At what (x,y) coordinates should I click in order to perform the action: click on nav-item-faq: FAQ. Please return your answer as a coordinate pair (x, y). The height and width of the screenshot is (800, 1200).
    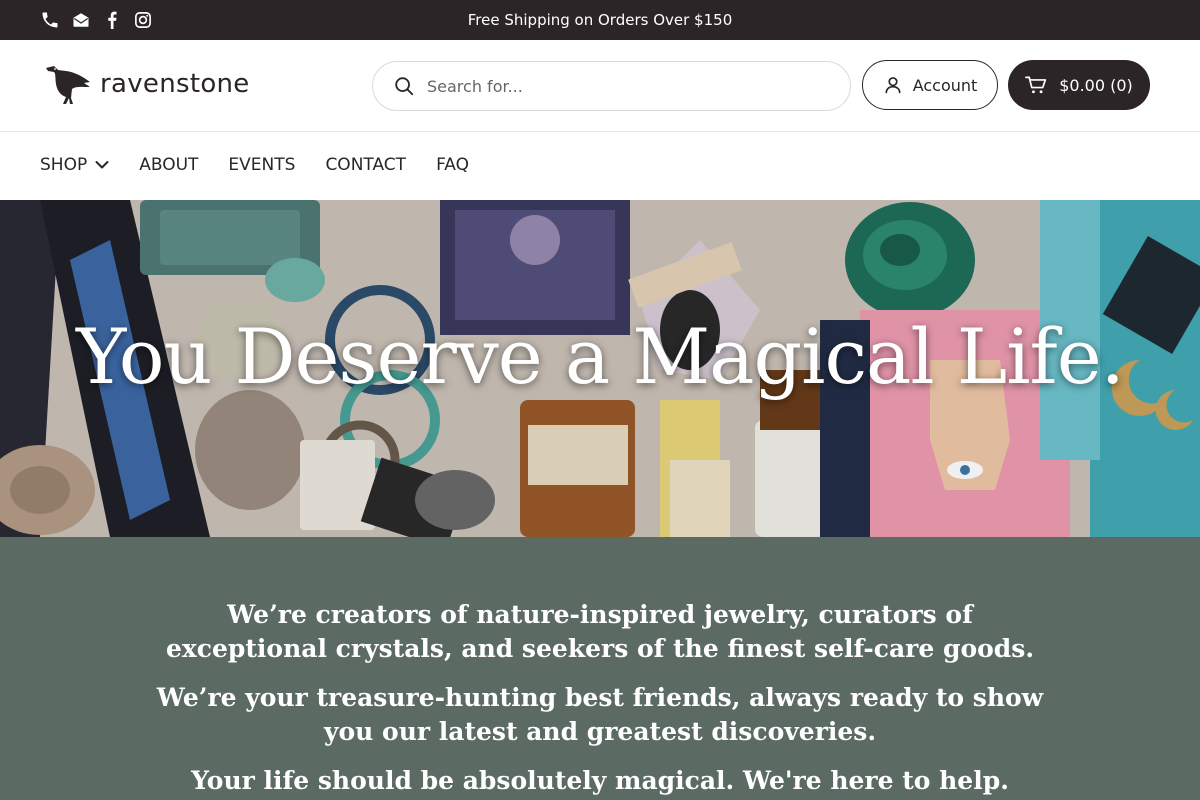
    Looking at the image, I should click on (452, 165).